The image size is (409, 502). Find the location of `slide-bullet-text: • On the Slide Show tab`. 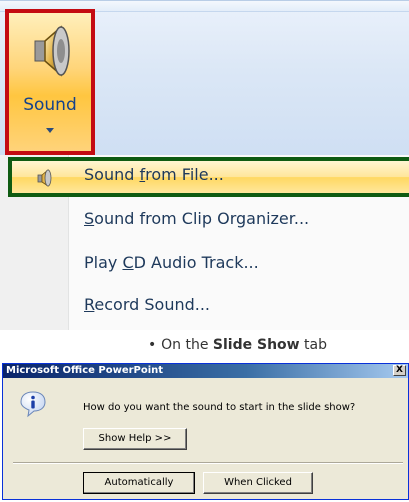

slide-bullet-text: • On the Slide Show tab is located at coordinates (238, 345).